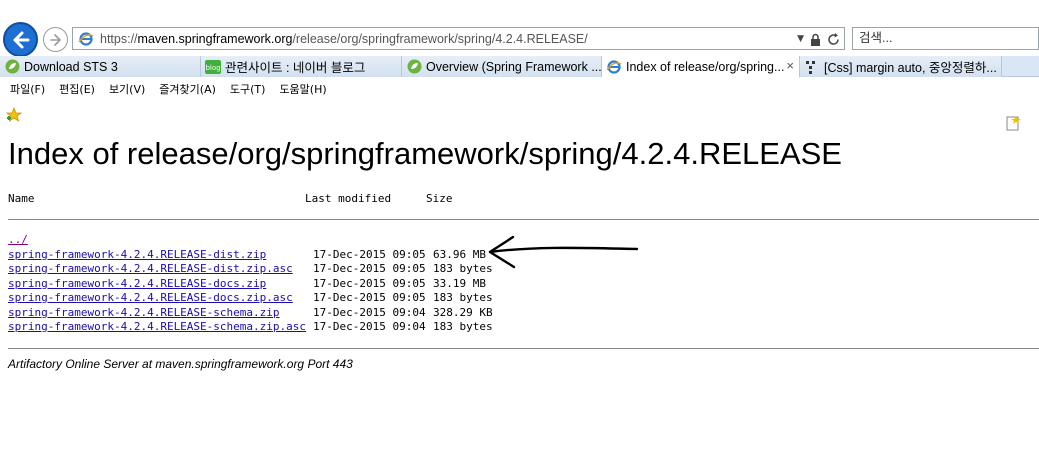 The width and height of the screenshot is (1039, 460). What do you see at coordinates (137, 254) in the screenshot?
I see `file-link: spring-framework-4.2.4.RELEASE-dist.zip` at bounding box center [137, 254].